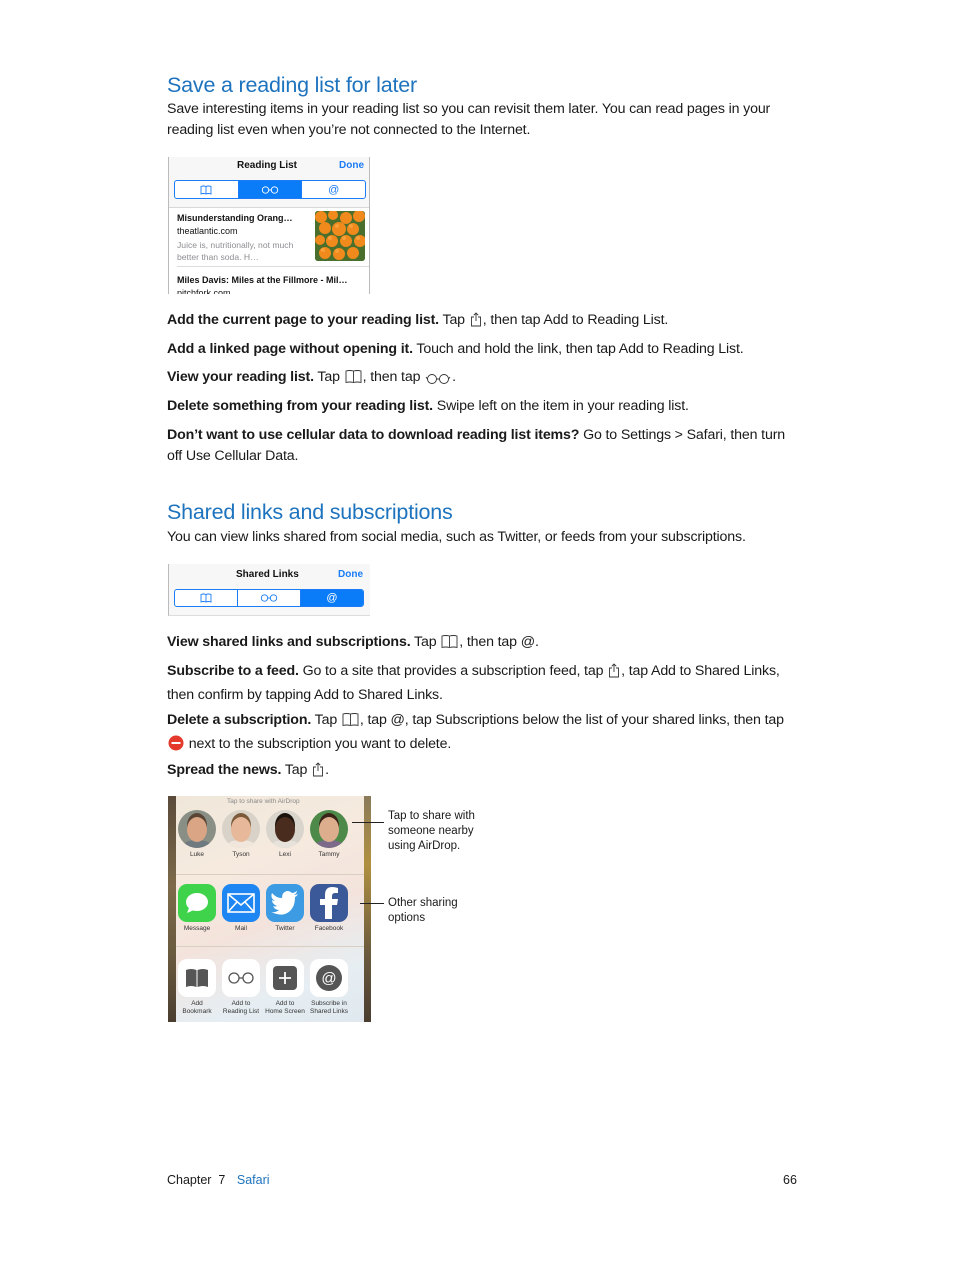 The width and height of the screenshot is (954, 1265). What do you see at coordinates (329, 928) in the screenshot?
I see `app-label: Facebook` at bounding box center [329, 928].